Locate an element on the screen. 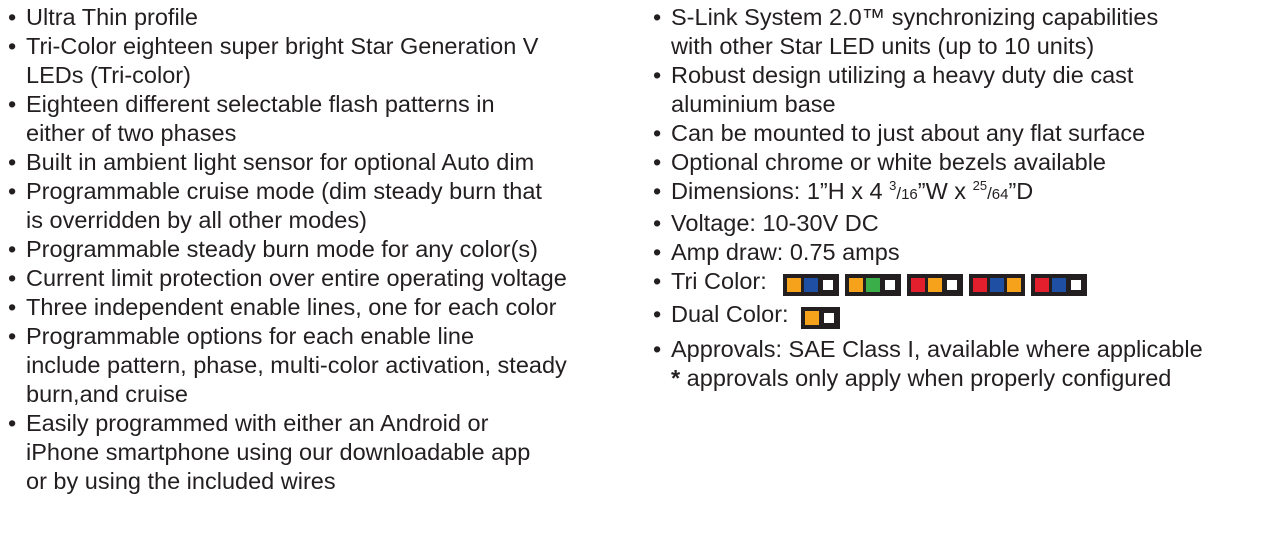 This screenshot has height=546, width=1285. green-swatch is located at coordinates (873, 285).